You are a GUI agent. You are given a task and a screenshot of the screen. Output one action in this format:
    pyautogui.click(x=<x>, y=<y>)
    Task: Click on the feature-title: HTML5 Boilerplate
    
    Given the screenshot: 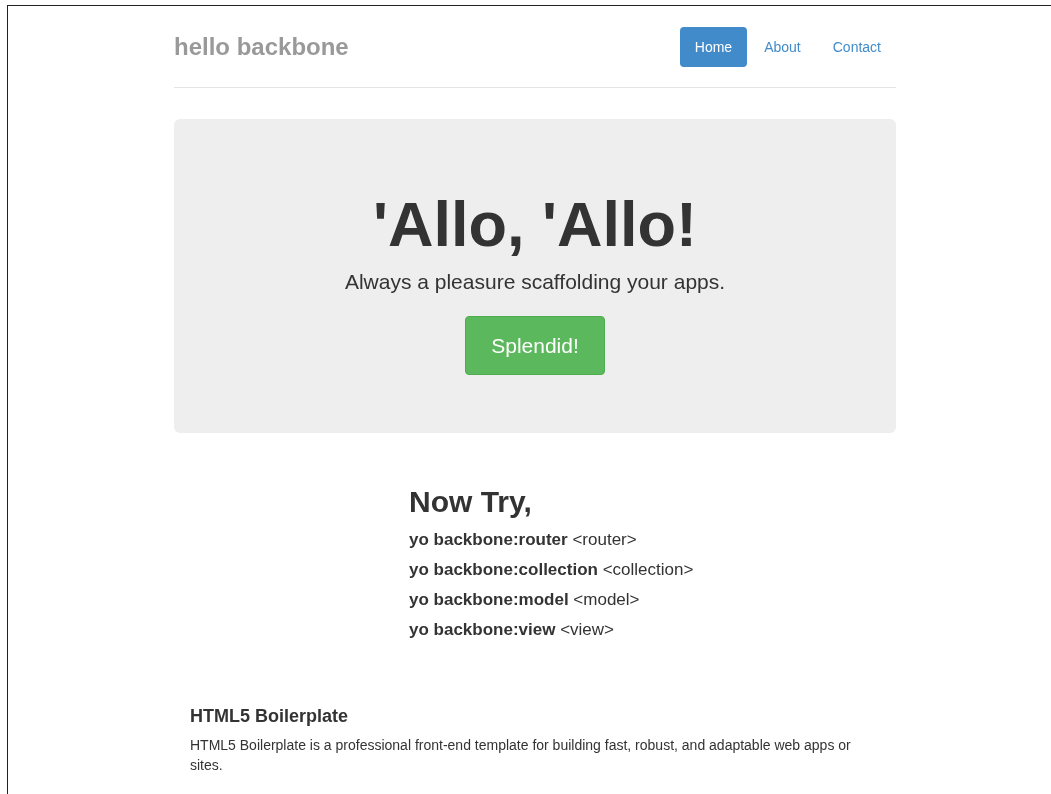 What is the action you would take?
    pyautogui.click(x=270, y=716)
    